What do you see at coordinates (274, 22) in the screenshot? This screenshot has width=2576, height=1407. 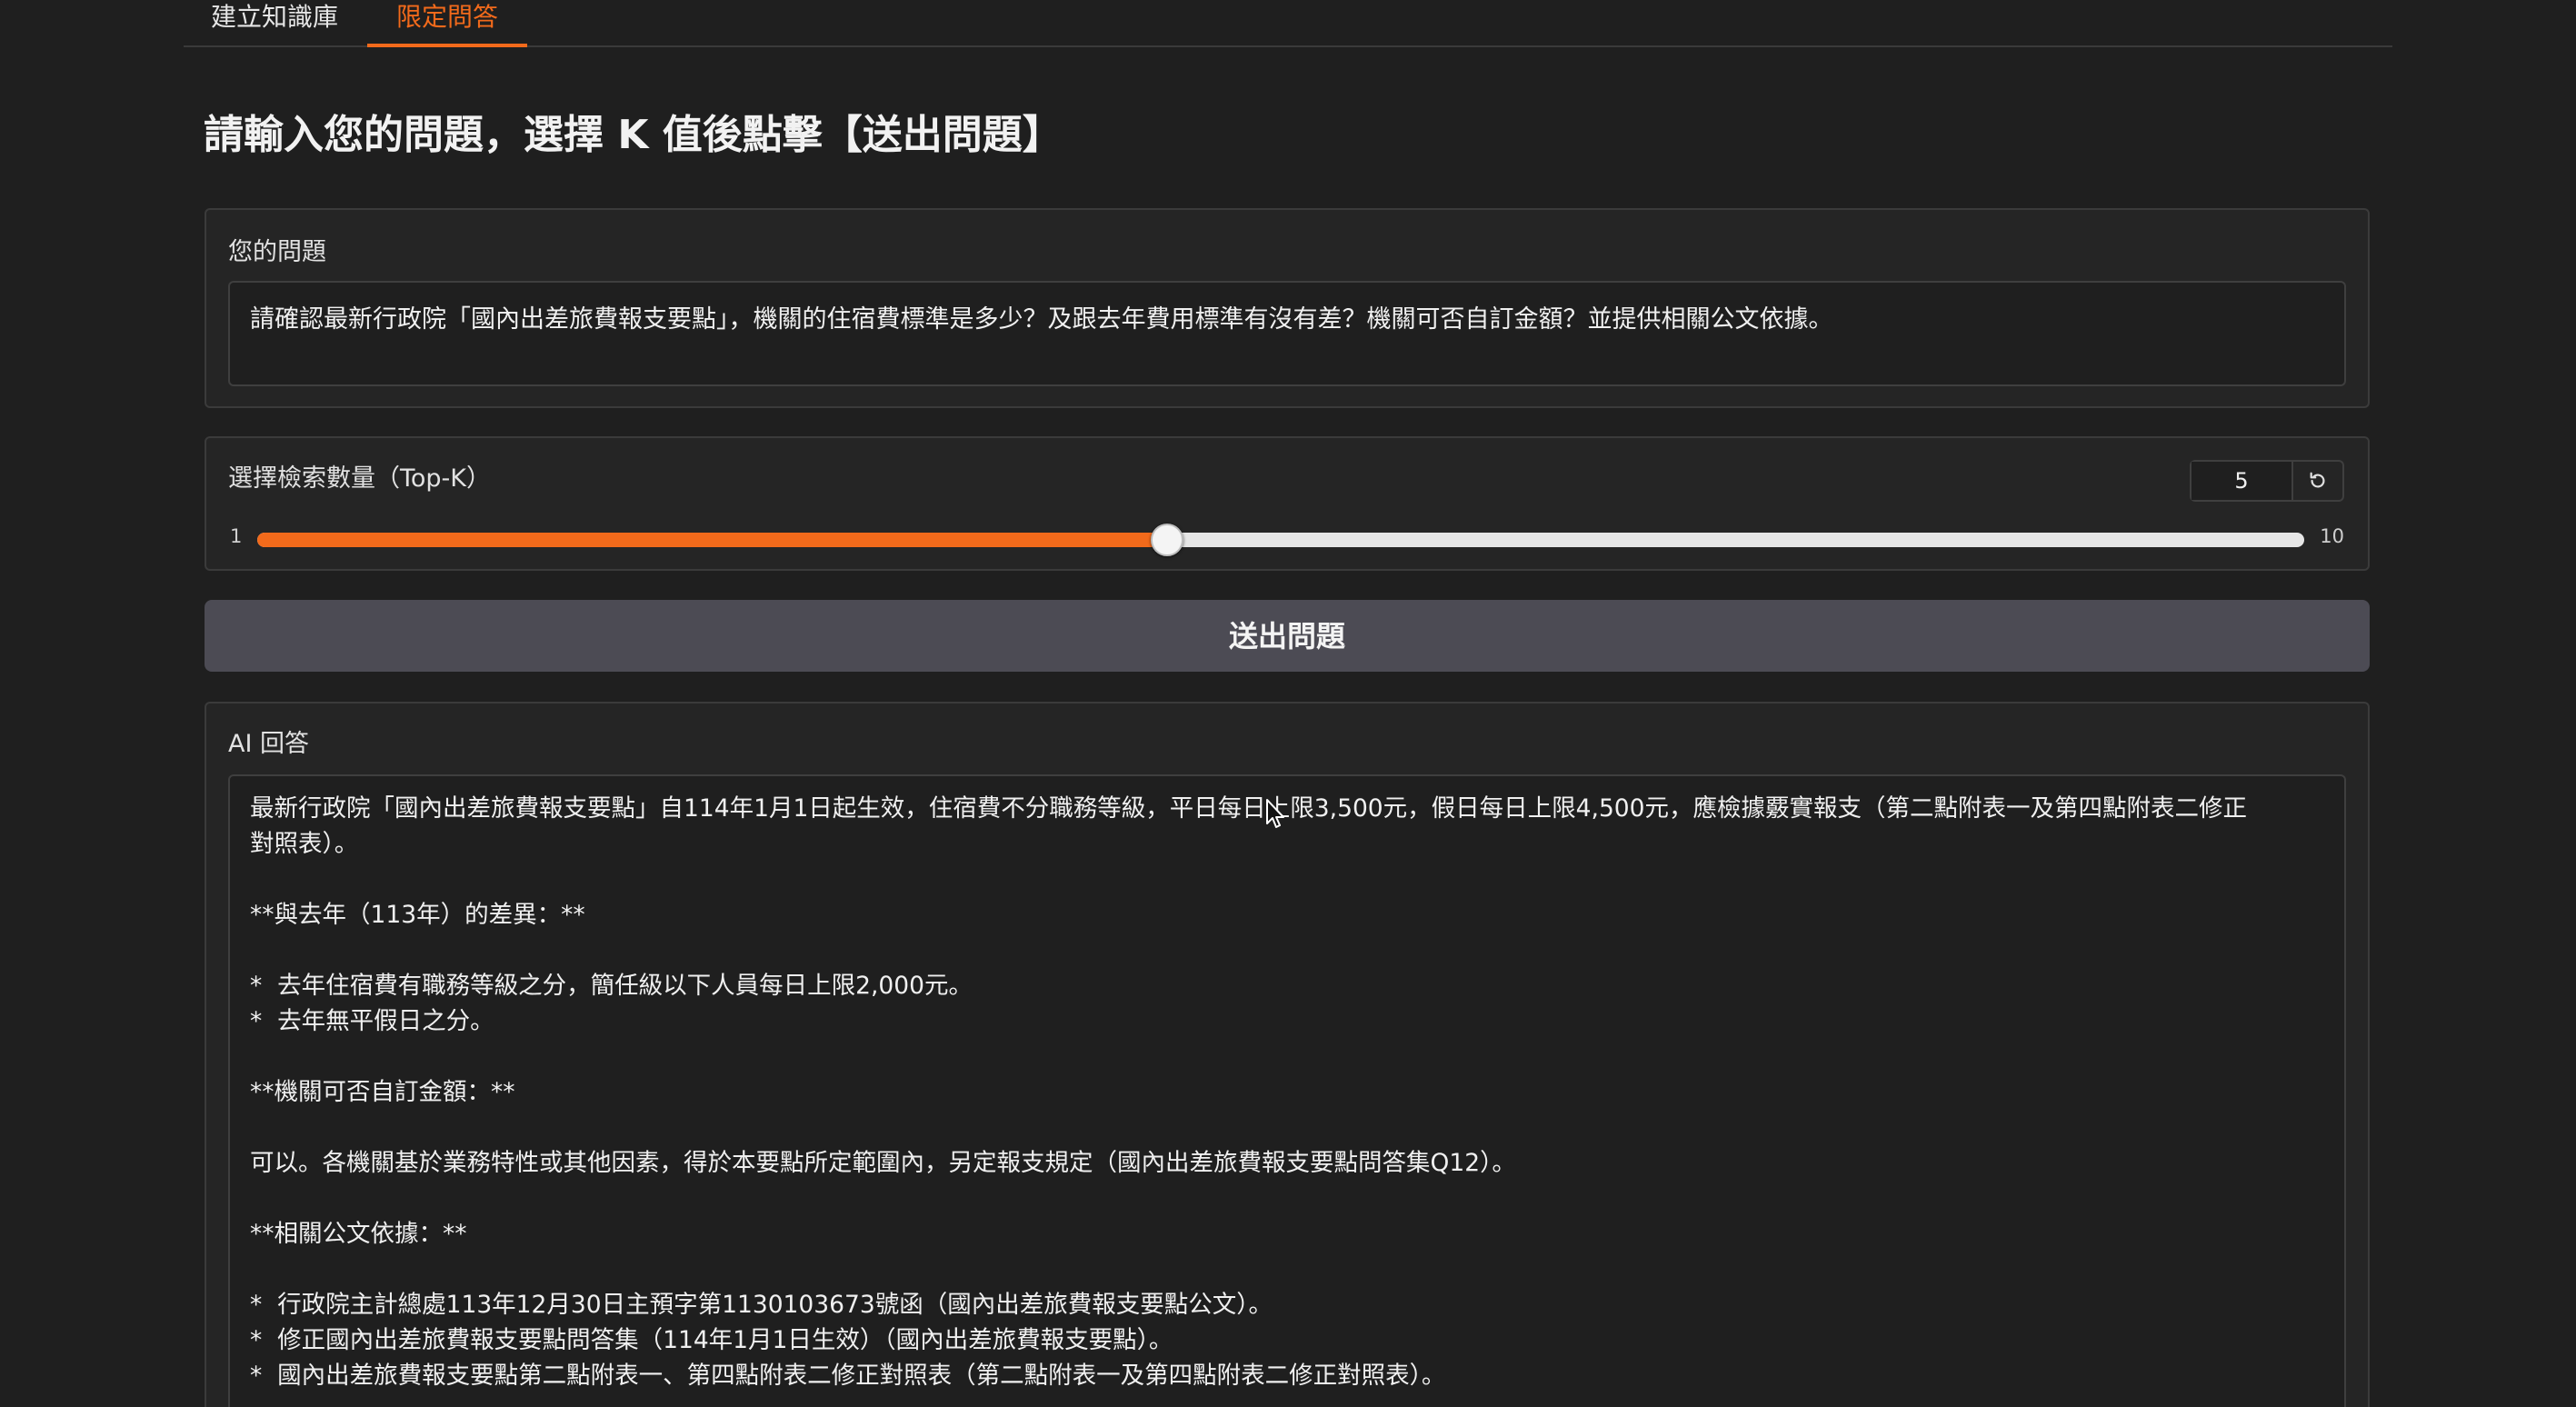 I see `tab-build-knowledge-base: 建立知識庫` at bounding box center [274, 22].